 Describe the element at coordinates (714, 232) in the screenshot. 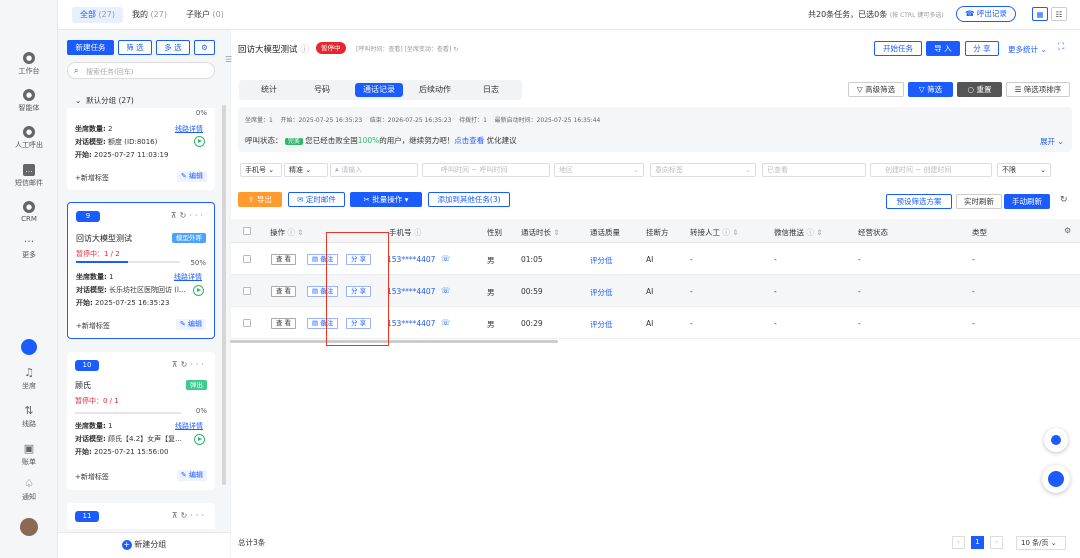

I see `col-transfer: 转接人工 ⓘ ⇕` at that location.